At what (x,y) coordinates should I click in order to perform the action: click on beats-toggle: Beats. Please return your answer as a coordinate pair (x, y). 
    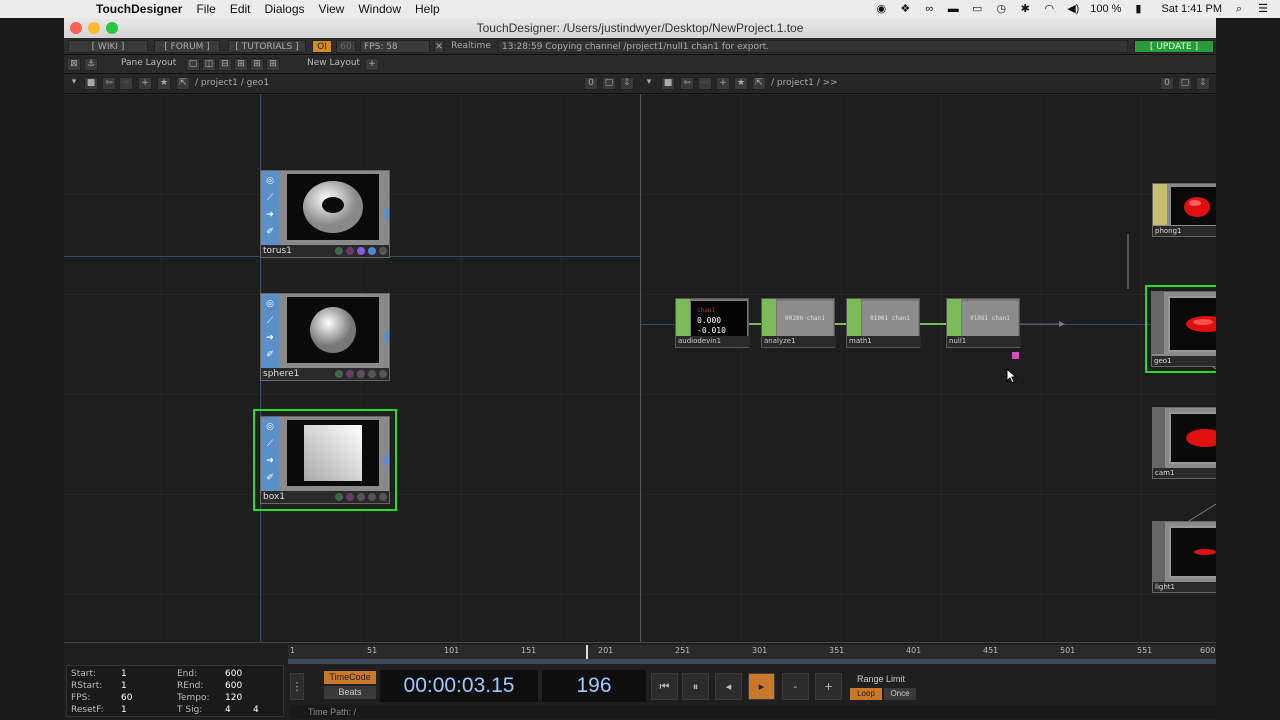
    Looking at the image, I should click on (350, 692).